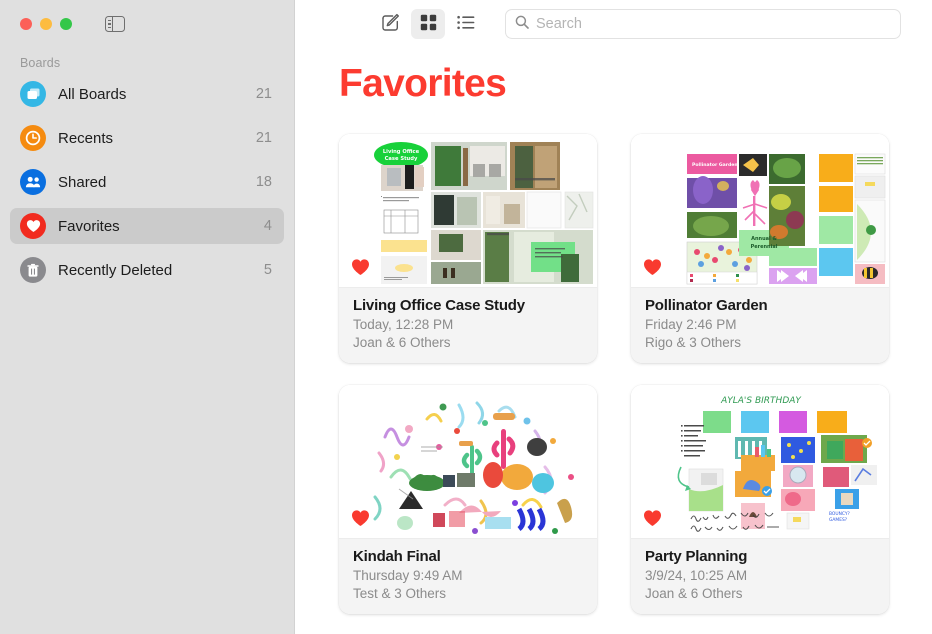 Image resolution: width=932 pixels, height=634 pixels. Describe the element at coordinates (109, 24) in the screenshot. I see `sidebar-toggle-pane` at that location.